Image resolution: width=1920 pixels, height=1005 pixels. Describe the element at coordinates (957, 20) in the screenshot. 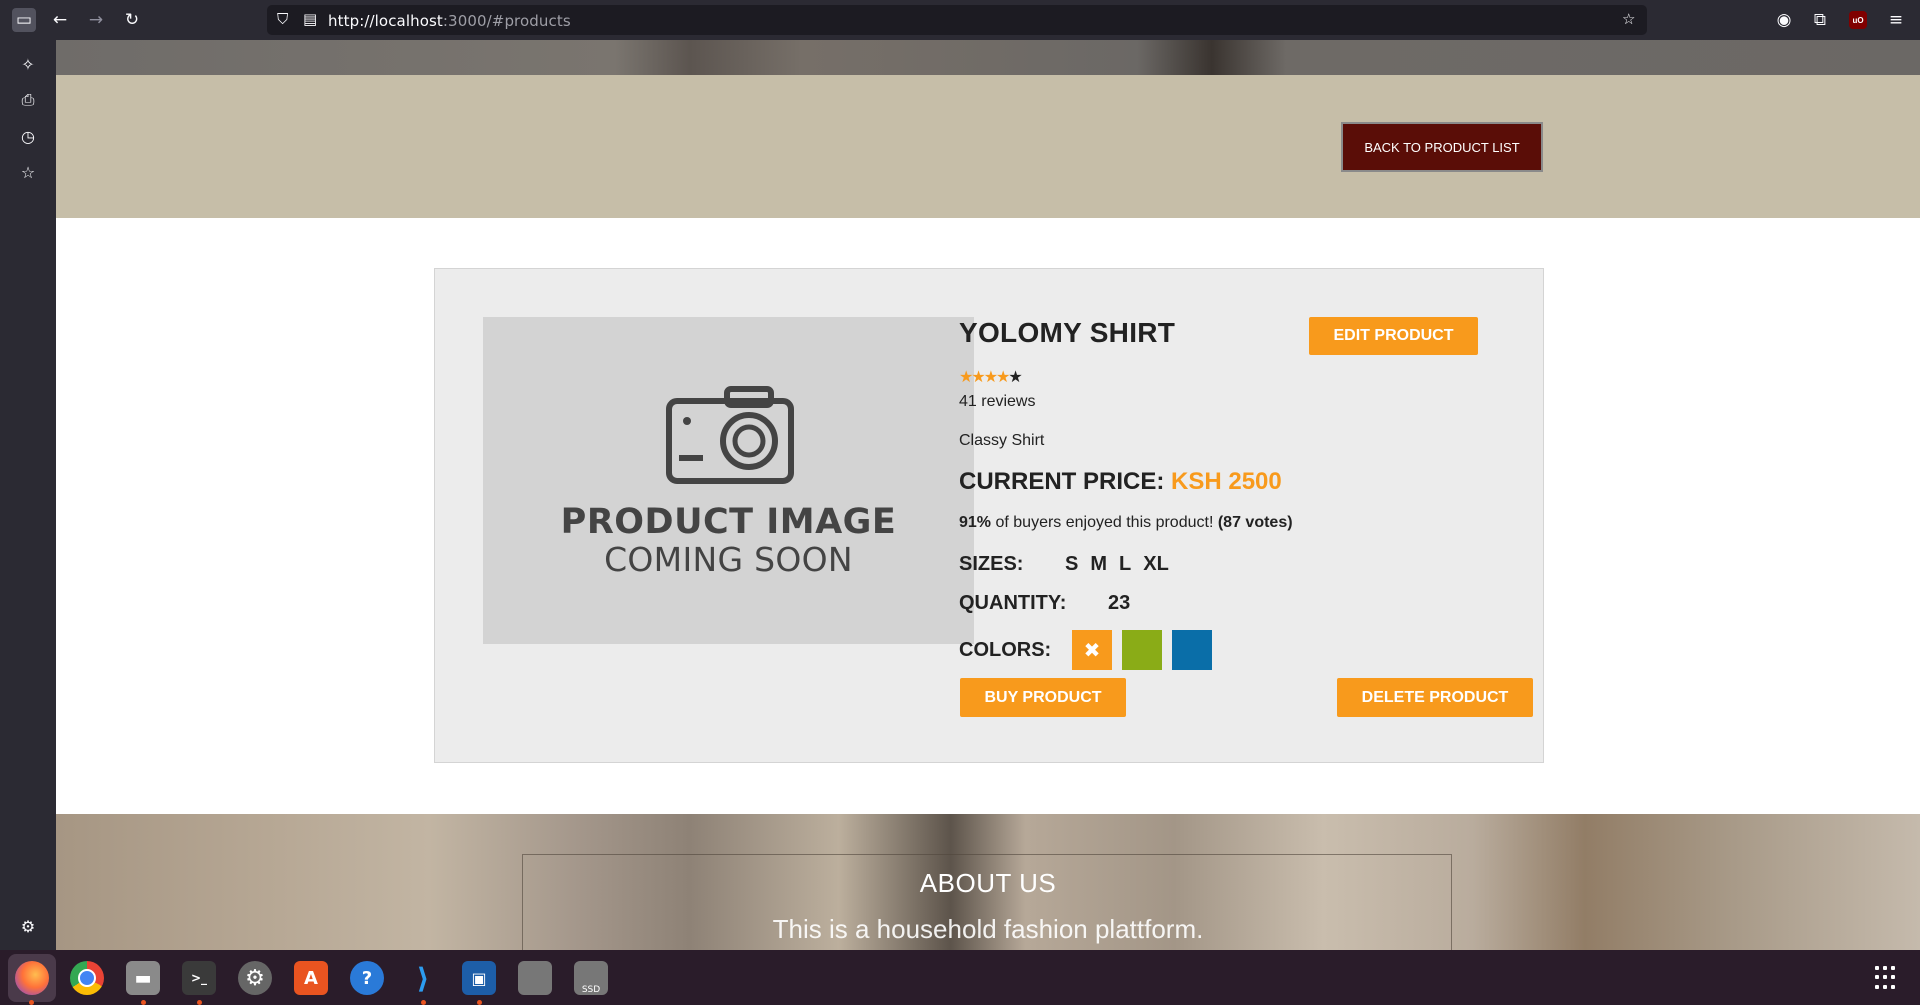

I see `url-bar: ⛉ ▤ http://localhost:3000/#products ☆` at that location.